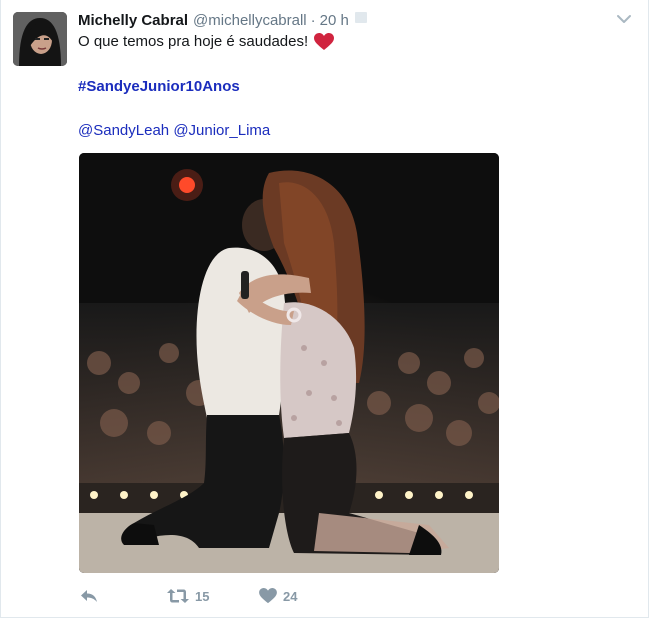 This screenshot has height=619, width=649. I want to click on like-count: 24, so click(290, 596).